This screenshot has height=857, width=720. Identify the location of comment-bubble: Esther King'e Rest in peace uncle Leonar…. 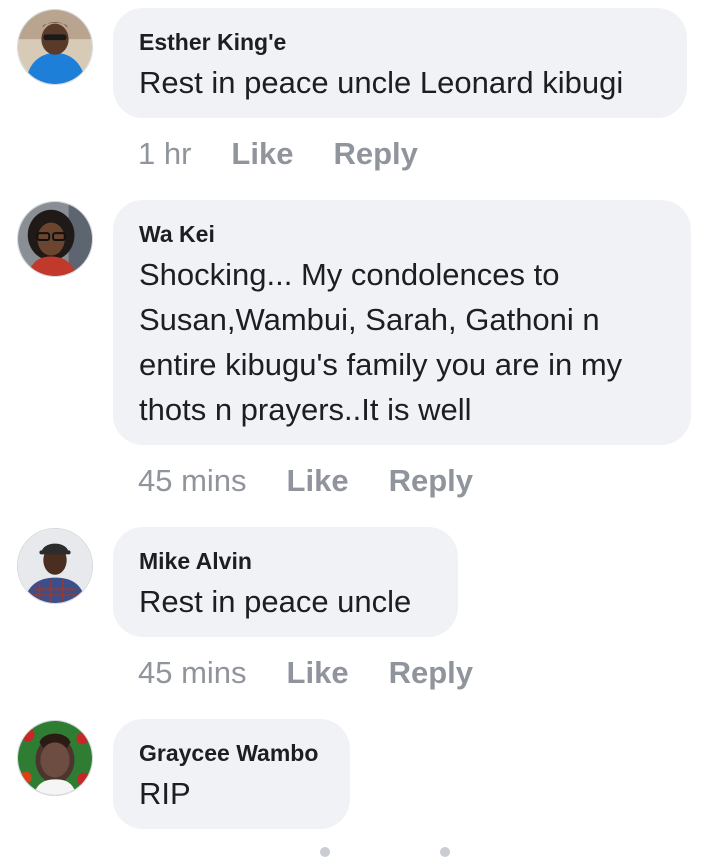
(400, 63).